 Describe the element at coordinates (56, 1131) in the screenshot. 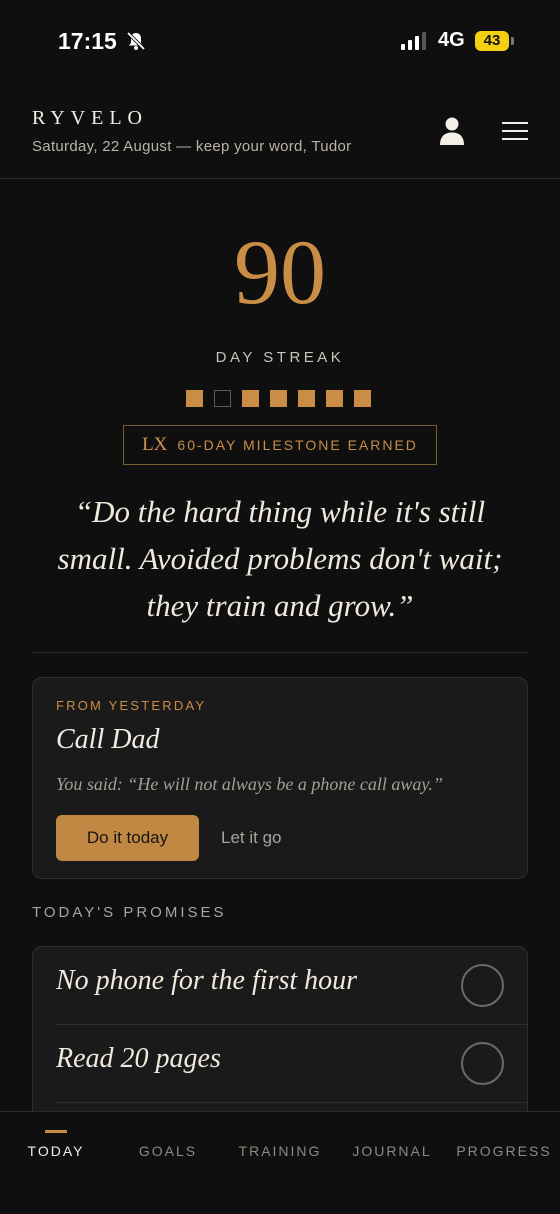

I see `active-tab-indicator` at that location.